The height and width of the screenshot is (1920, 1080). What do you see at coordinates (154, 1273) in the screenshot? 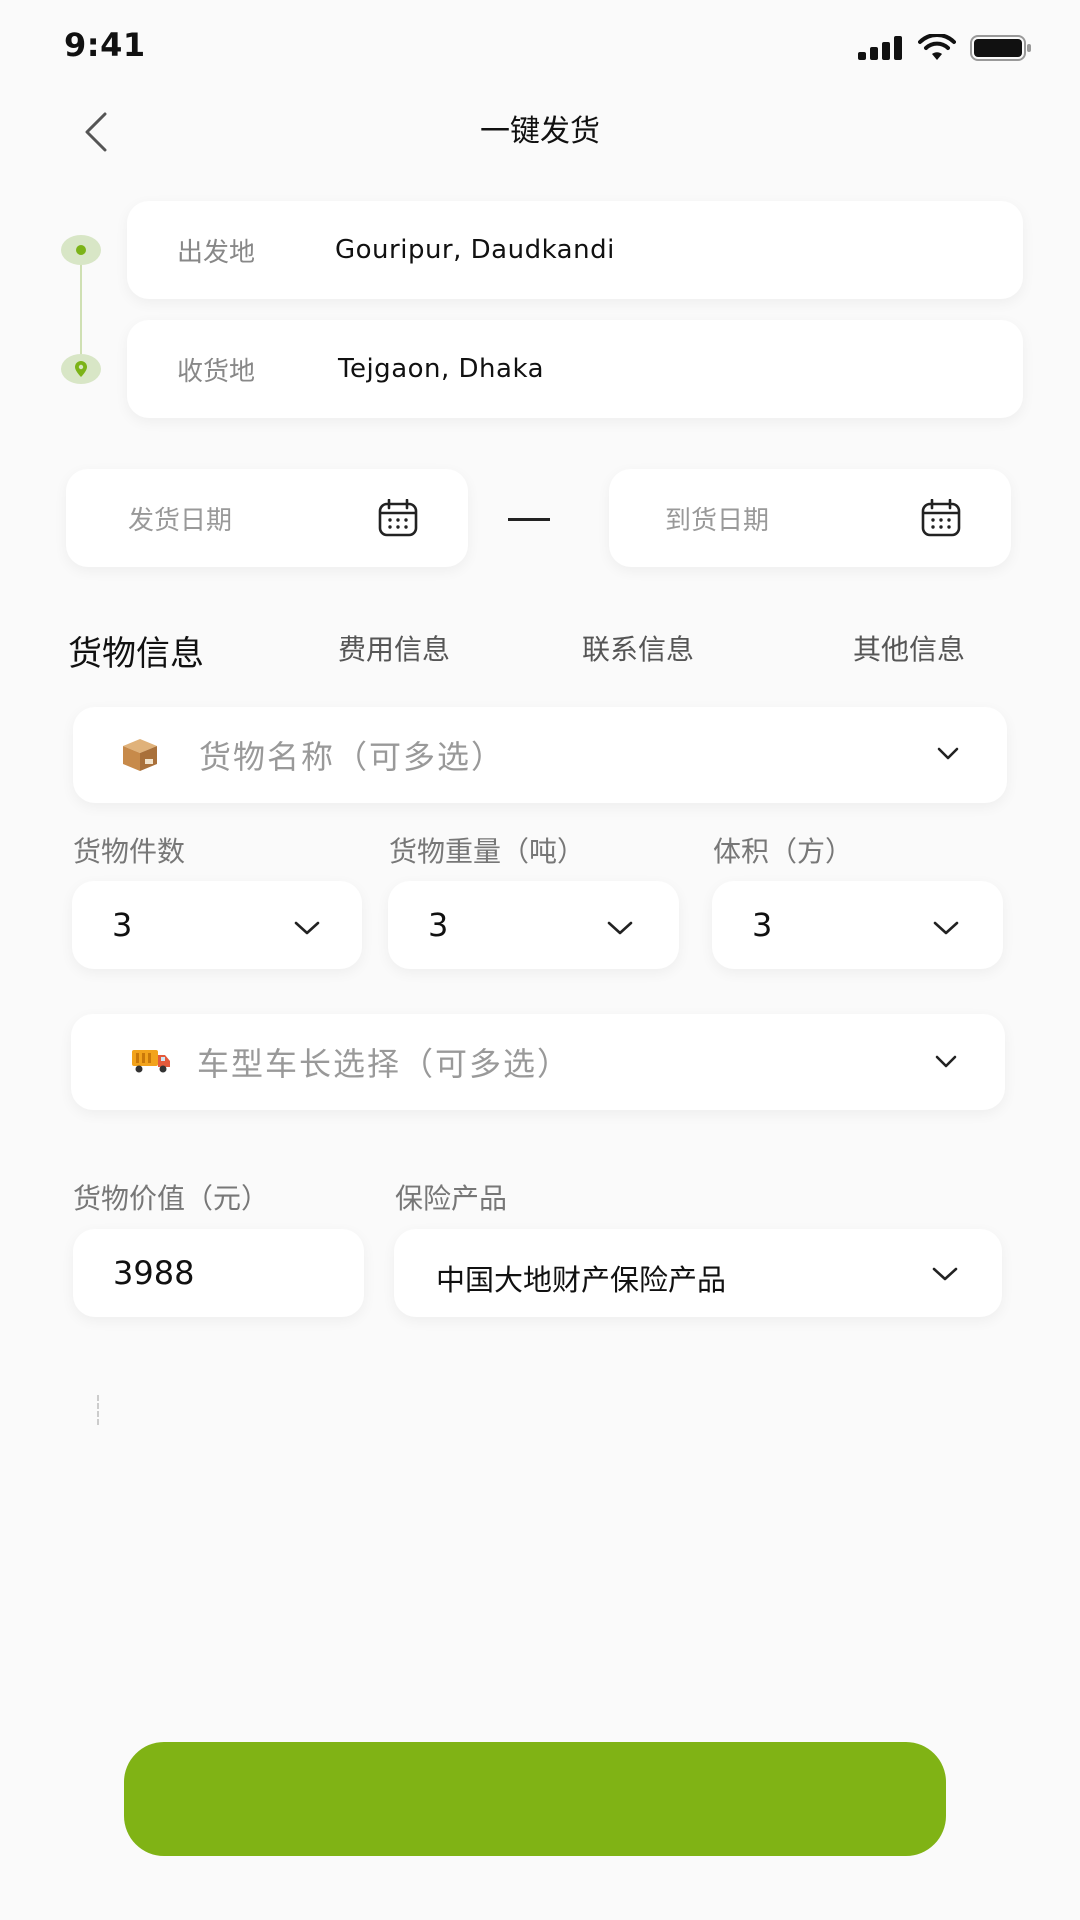
I see `goods-value-value: 3988` at bounding box center [154, 1273].